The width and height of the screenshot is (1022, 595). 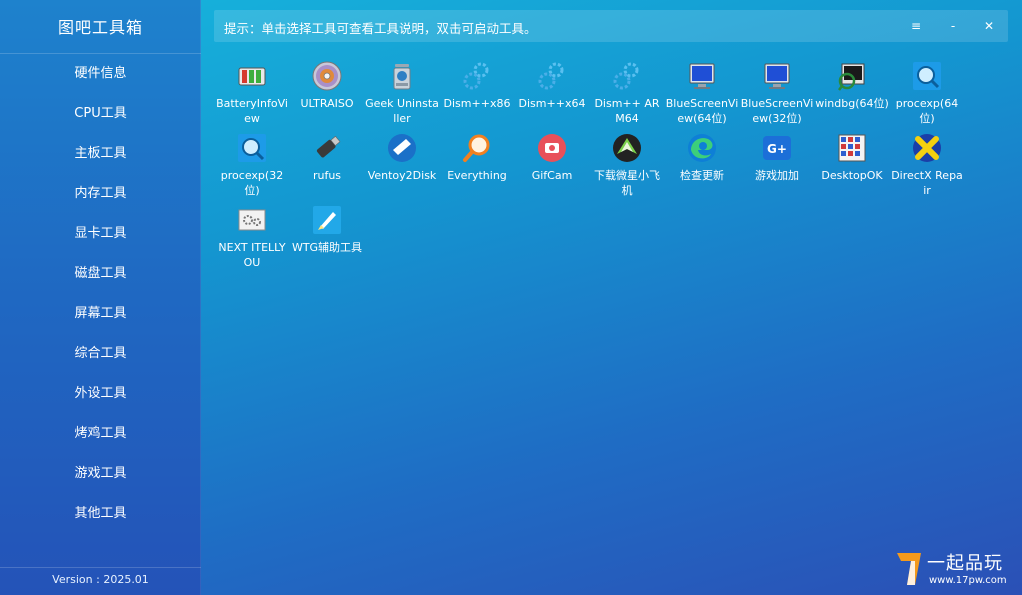 I want to click on tool-dism-x86: Dism++x86, so click(x=477, y=93).